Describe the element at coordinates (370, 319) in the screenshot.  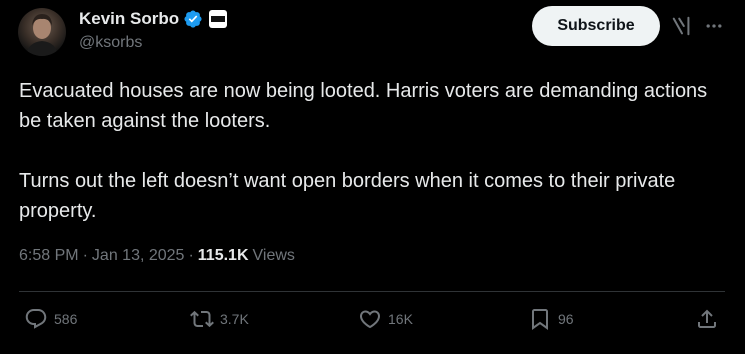
I see `like-icon` at that location.